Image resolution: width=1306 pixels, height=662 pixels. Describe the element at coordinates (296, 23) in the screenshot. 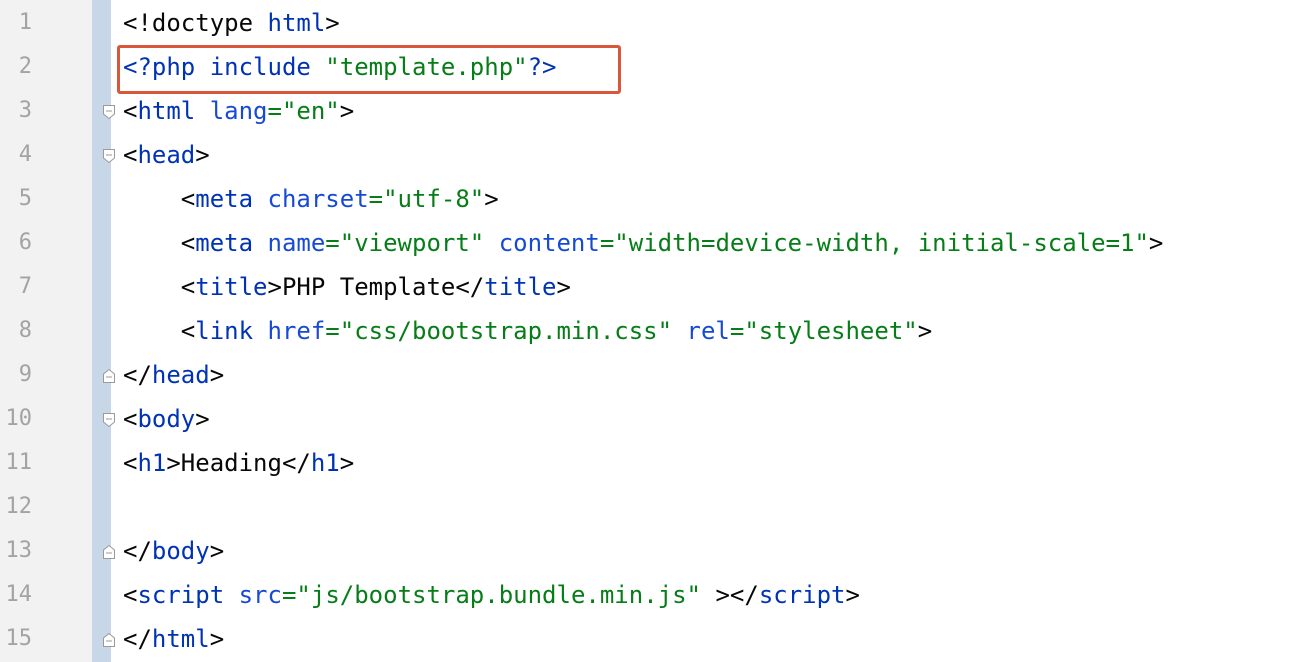

I see `code-token: html` at that location.